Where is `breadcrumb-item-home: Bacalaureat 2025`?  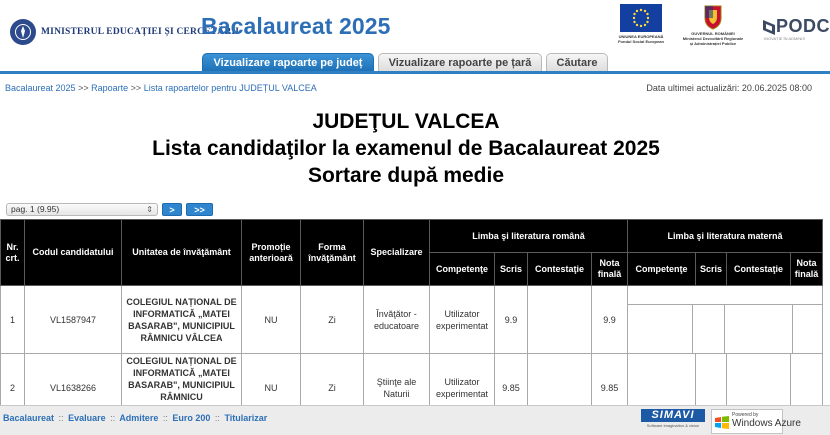 breadcrumb-item-home: Bacalaureat 2025 is located at coordinates (40, 88).